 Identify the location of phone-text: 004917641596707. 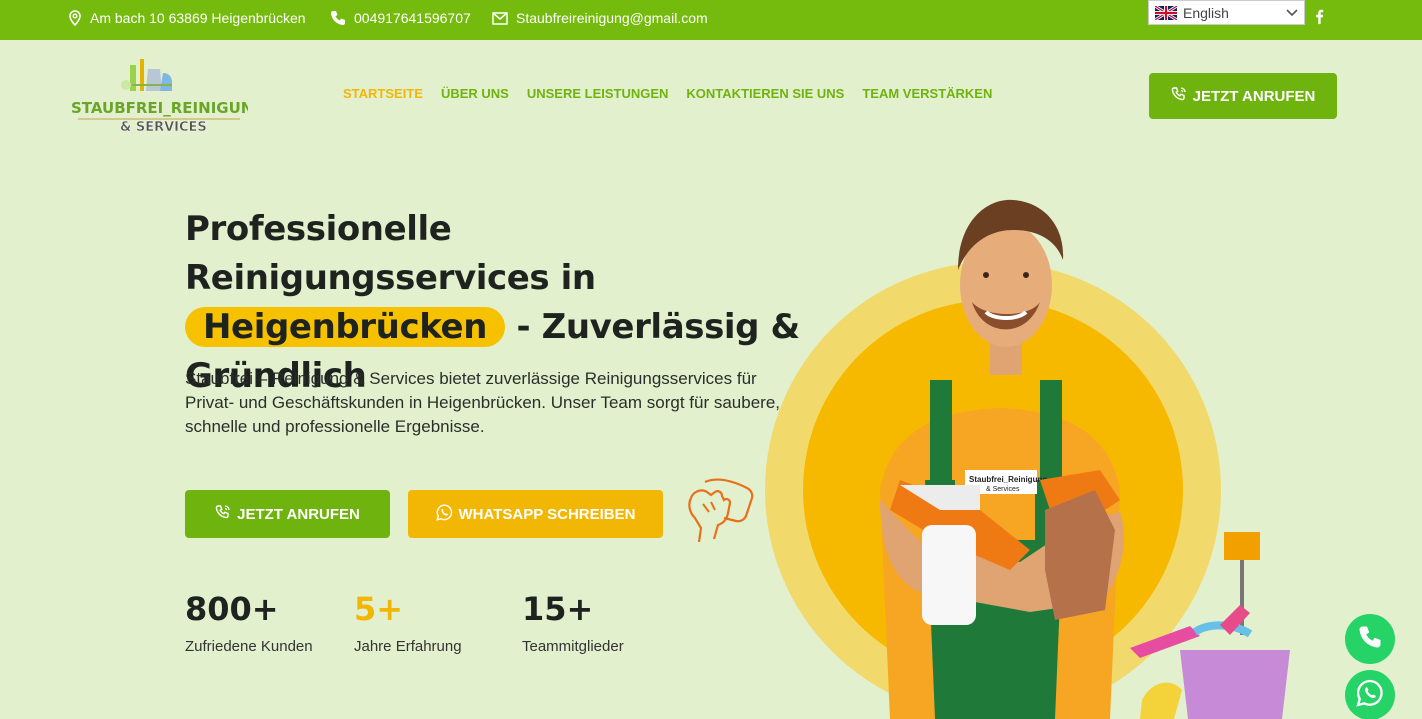
(412, 18).